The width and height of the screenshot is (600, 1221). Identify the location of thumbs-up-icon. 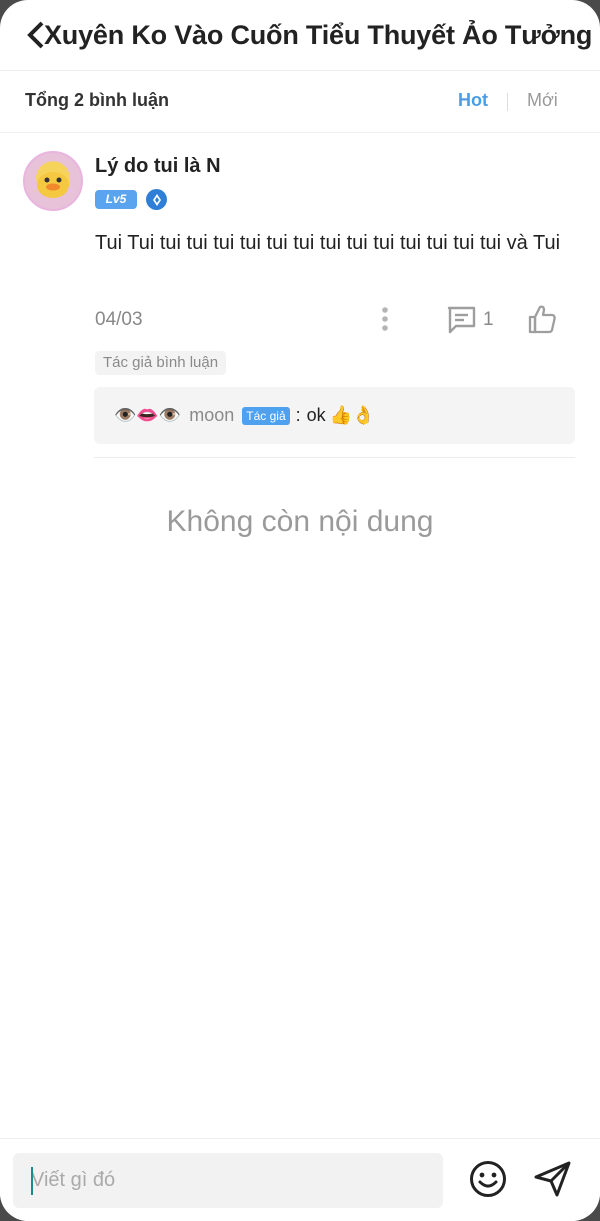
(542, 319).